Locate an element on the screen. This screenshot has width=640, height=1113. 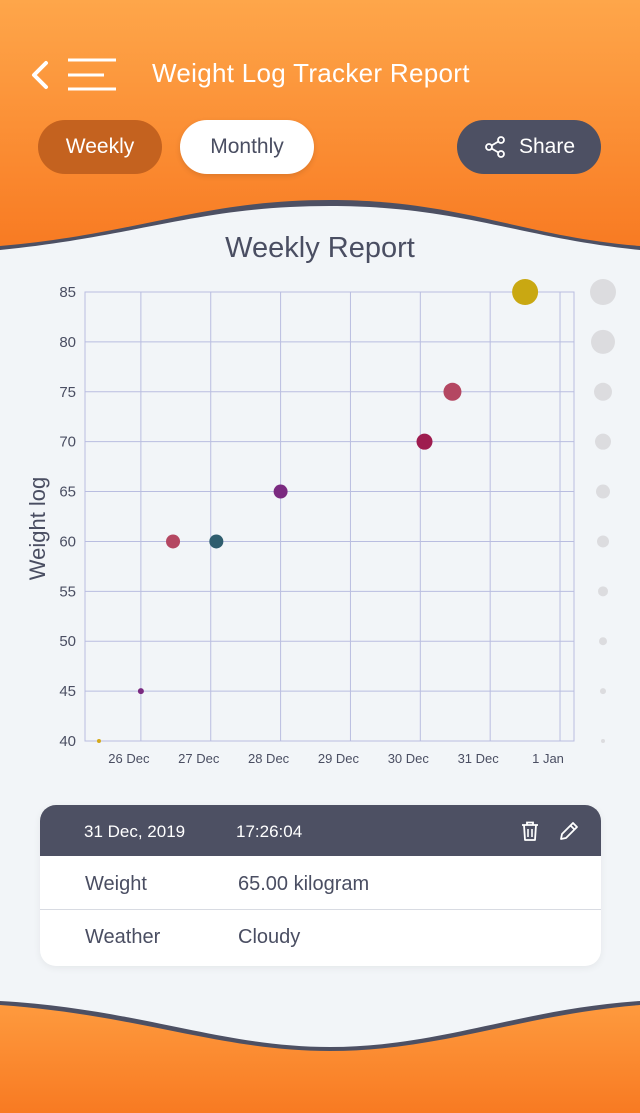
y-tick-label: 50 is located at coordinates (67, 641).